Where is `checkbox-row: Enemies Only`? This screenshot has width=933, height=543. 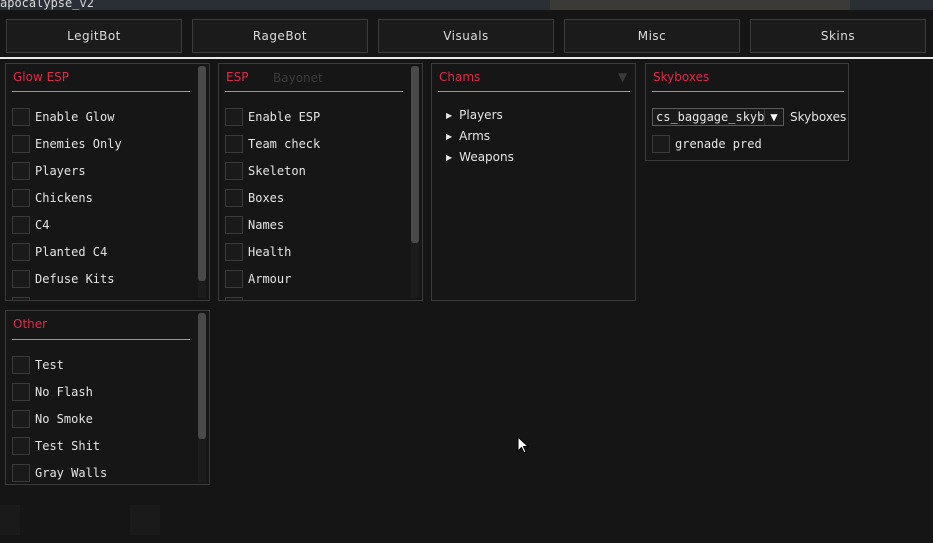 checkbox-row: Enemies Only is located at coordinates (67, 144).